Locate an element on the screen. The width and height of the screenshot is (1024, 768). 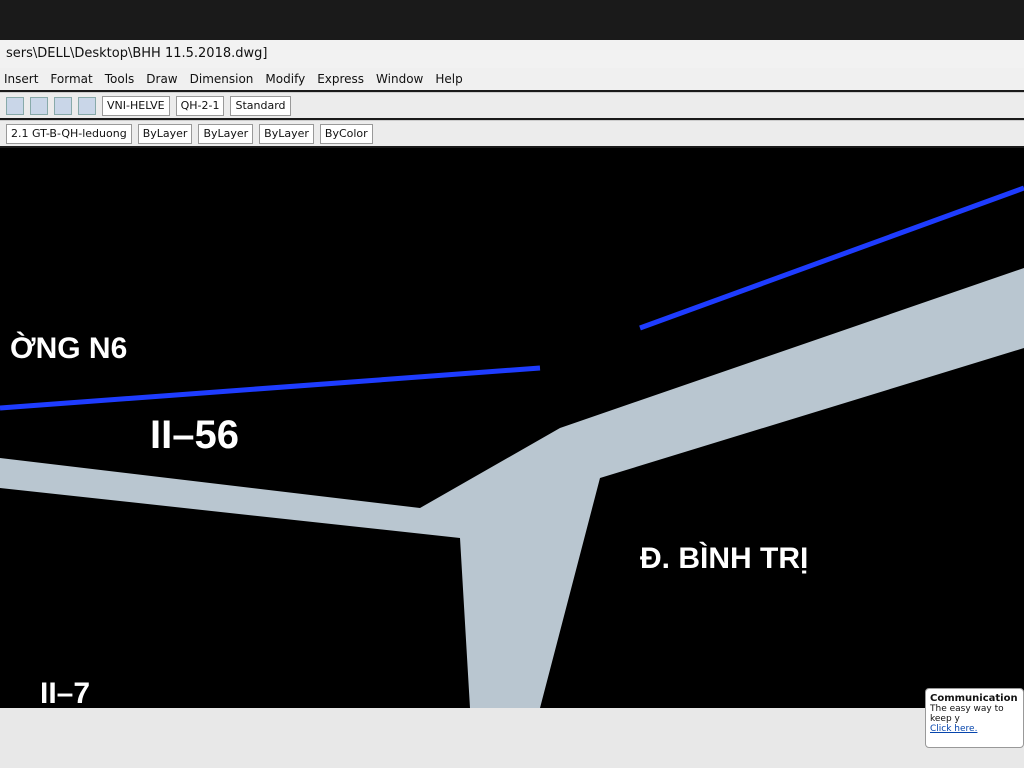
table-style-select: Standard is located at coordinates (260, 105).